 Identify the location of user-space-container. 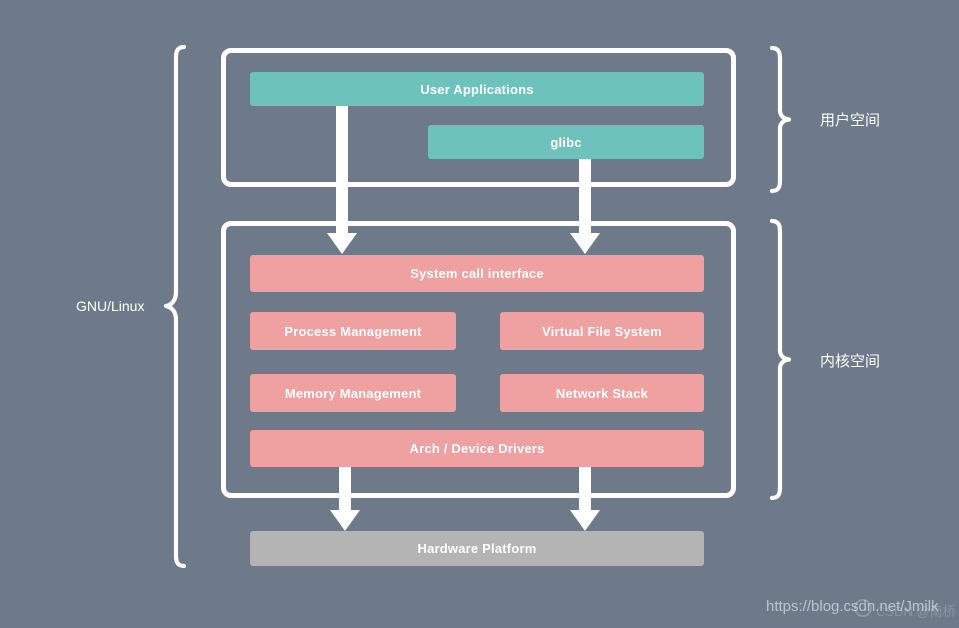
(478, 117).